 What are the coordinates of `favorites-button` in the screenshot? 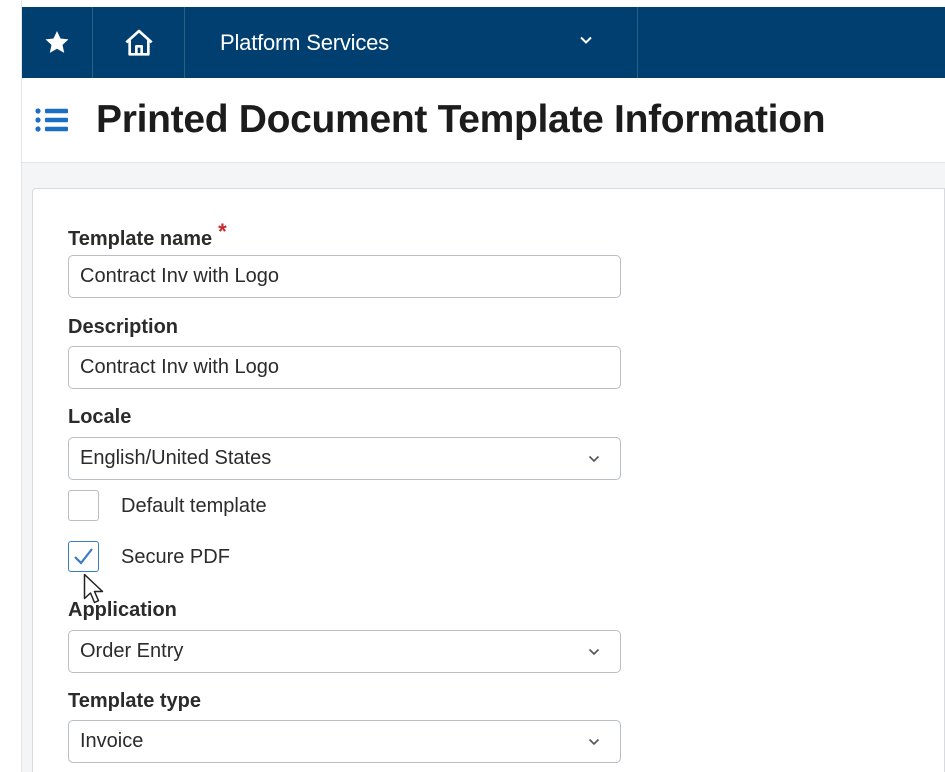 It's located at (57, 42).